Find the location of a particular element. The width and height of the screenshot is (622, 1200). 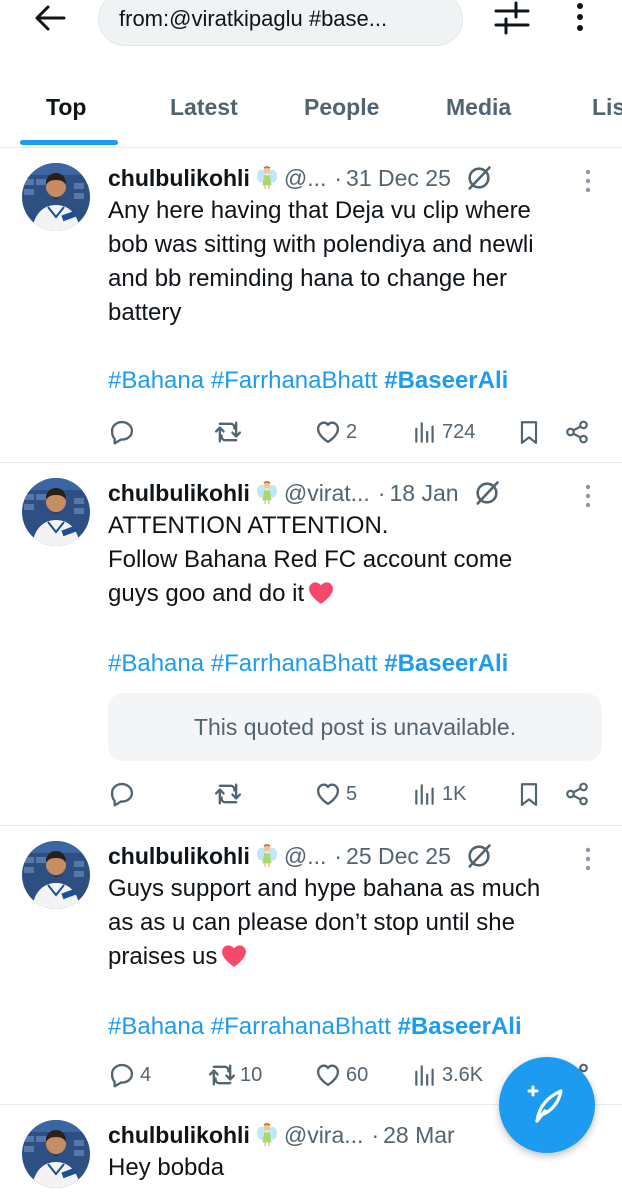

tweet-text-line: battery is located at coordinates (145, 312).